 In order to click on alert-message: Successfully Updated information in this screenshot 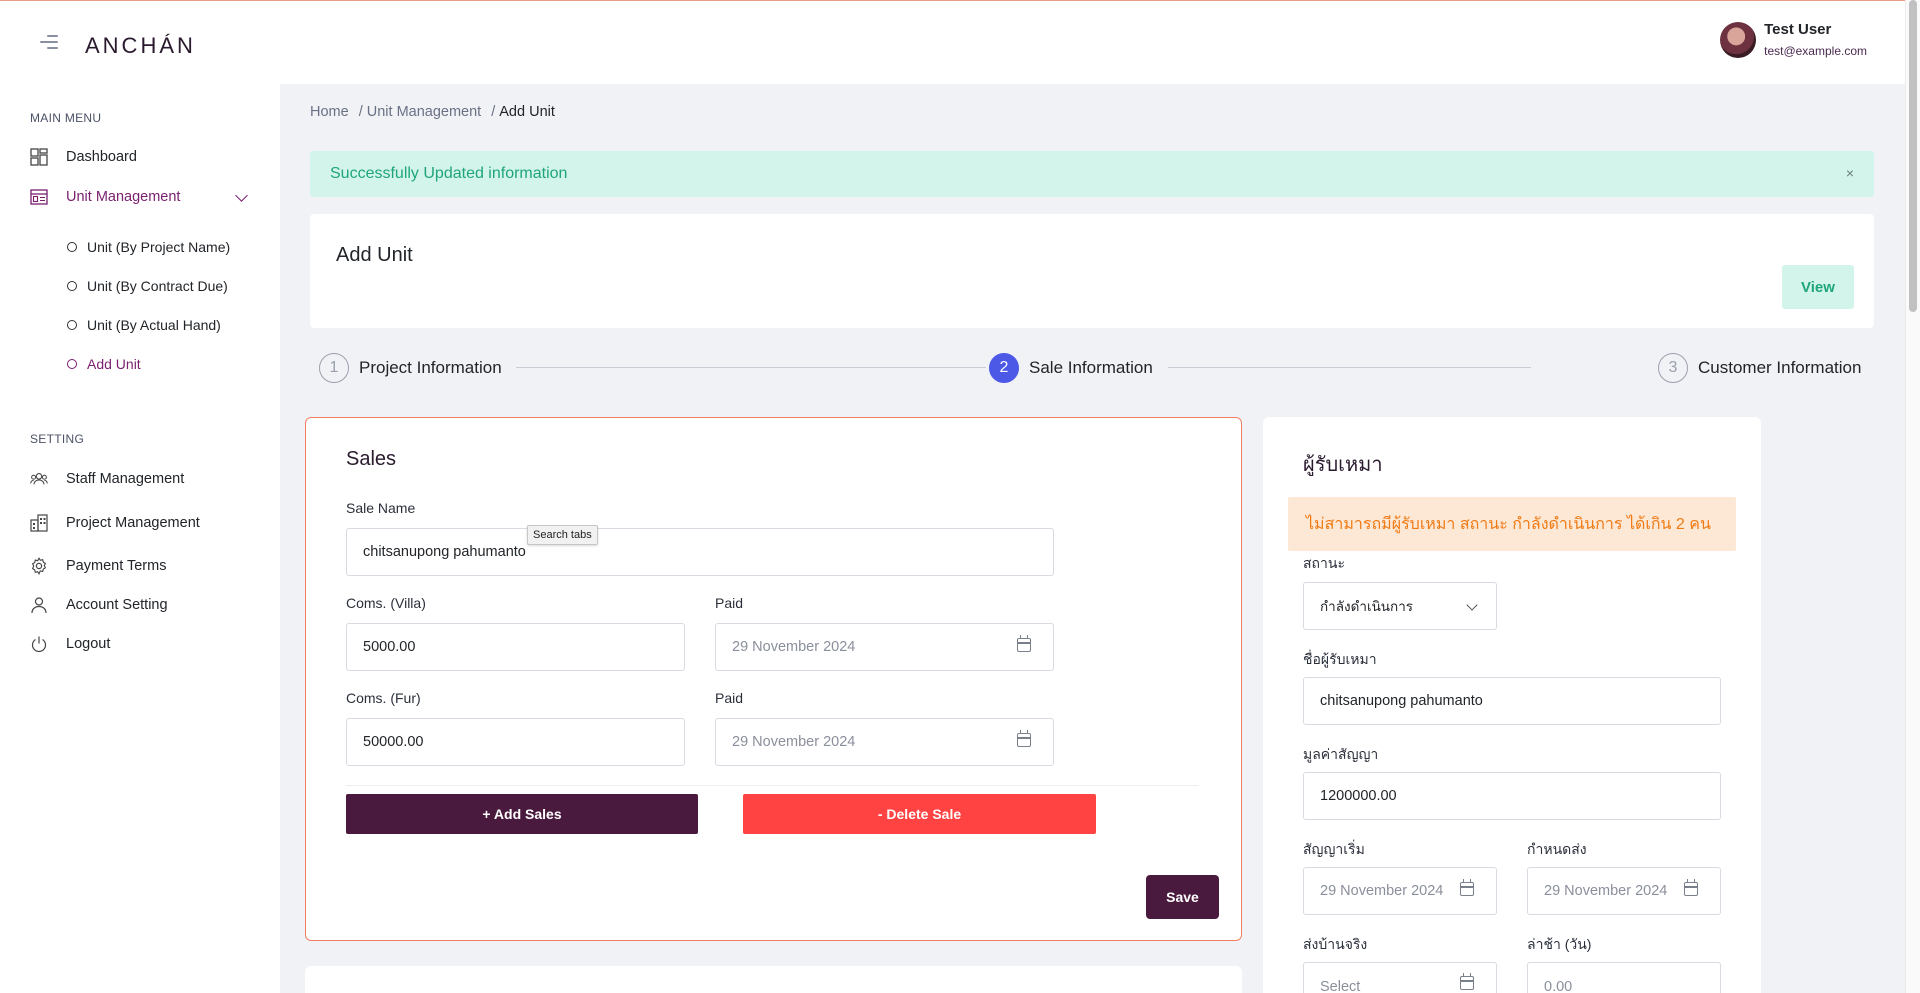, I will do `click(449, 173)`.